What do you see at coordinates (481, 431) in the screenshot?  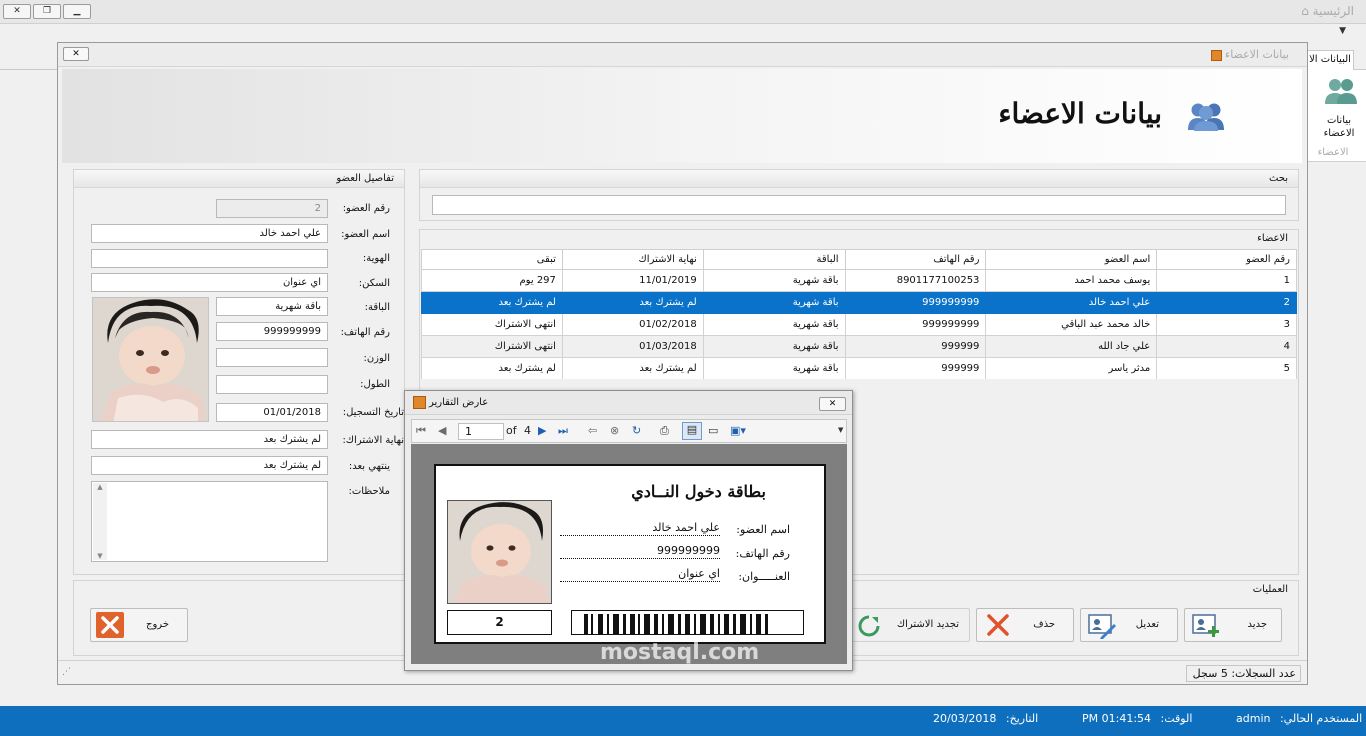 I see `page-number-input: 1` at bounding box center [481, 431].